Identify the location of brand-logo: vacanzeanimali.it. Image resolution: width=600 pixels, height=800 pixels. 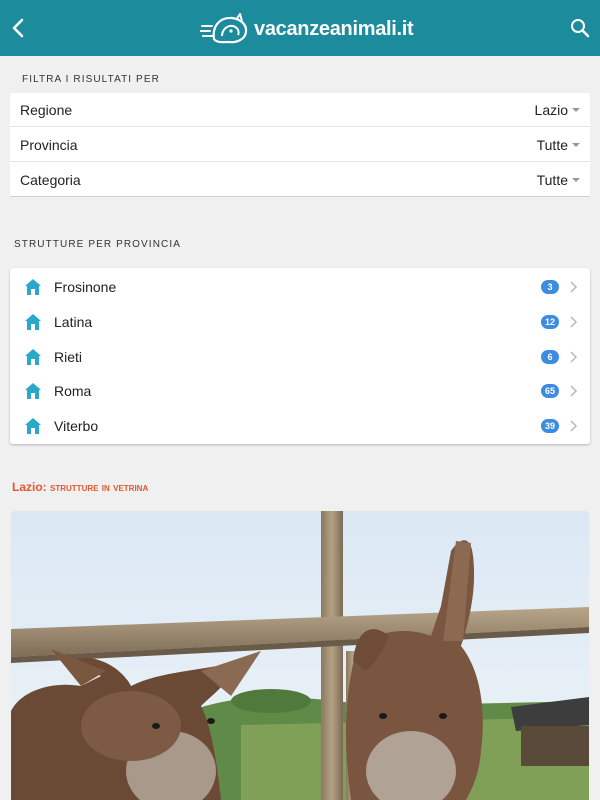
(307, 29).